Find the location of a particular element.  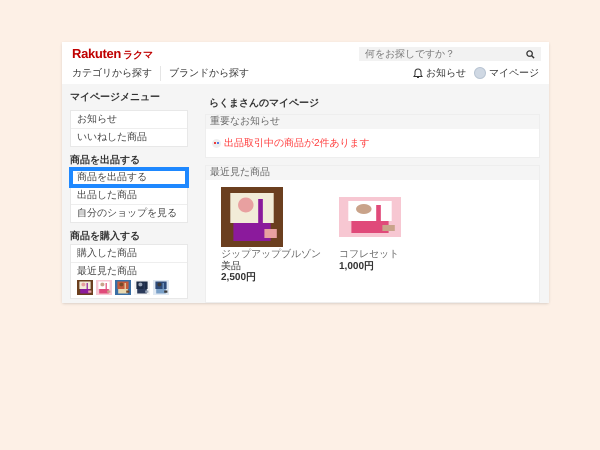

nav-link: ブランドから探す is located at coordinates (209, 73).